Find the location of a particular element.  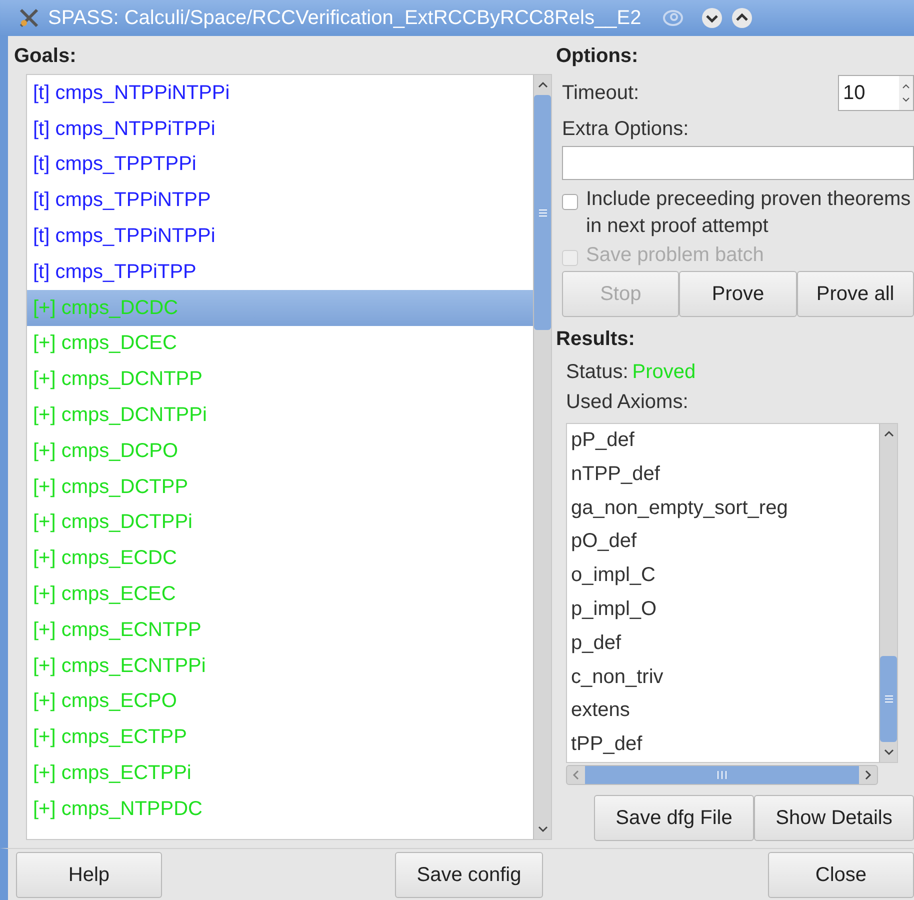

goal-text: [+] cmps_ECTPP is located at coordinates (110, 737).